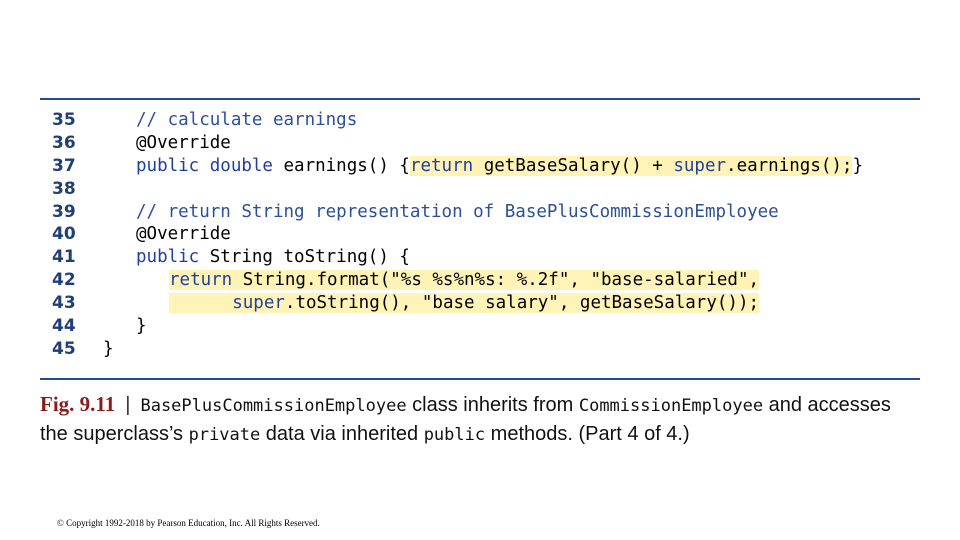 This screenshot has height=540, width=960. What do you see at coordinates (480, 326) in the screenshot?
I see `code-line-44: 44 }` at bounding box center [480, 326].